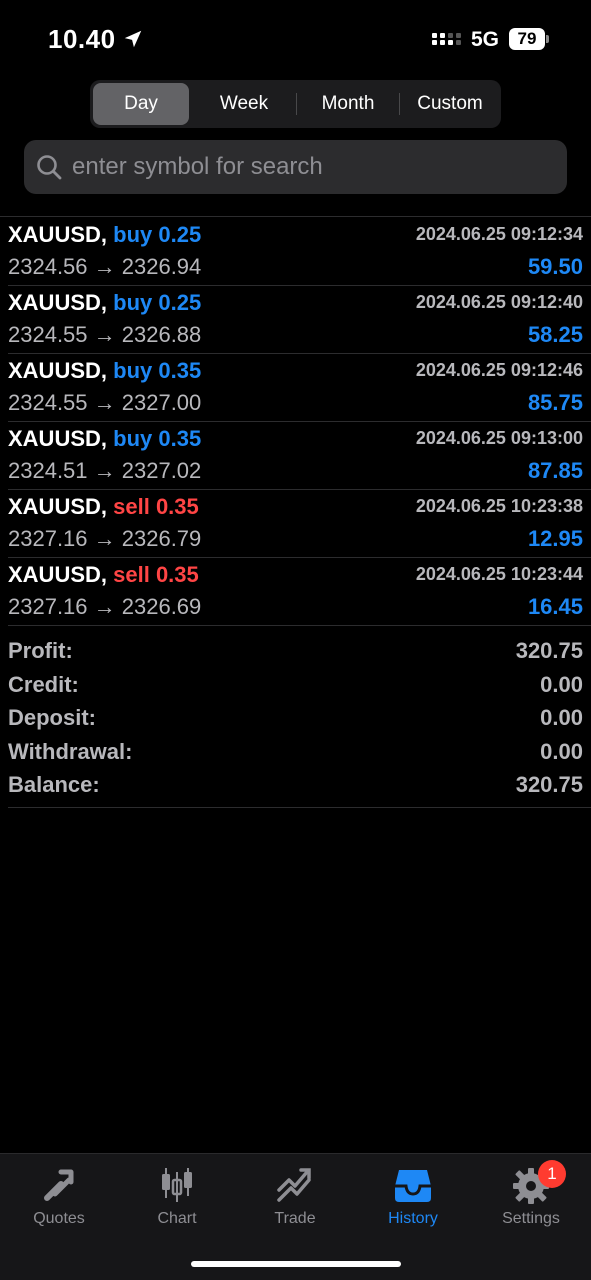 The height and width of the screenshot is (1280, 591). What do you see at coordinates (82, 39) in the screenshot?
I see `status-time: 10.40` at bounding box center [82, 39].